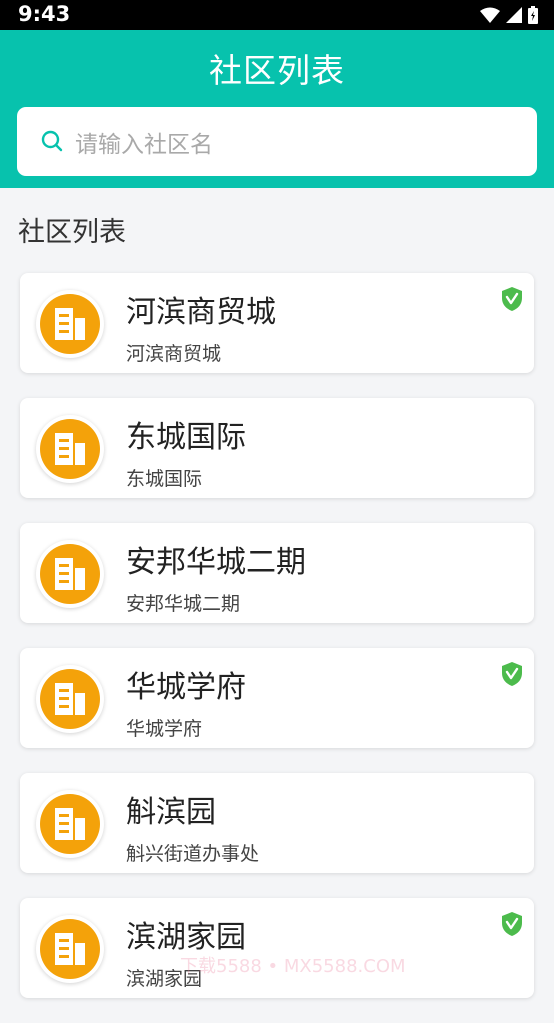 Image resolution: width=554 pixels, height=1023 pixels. I want to click on wifi-icon, so click(490, 17).